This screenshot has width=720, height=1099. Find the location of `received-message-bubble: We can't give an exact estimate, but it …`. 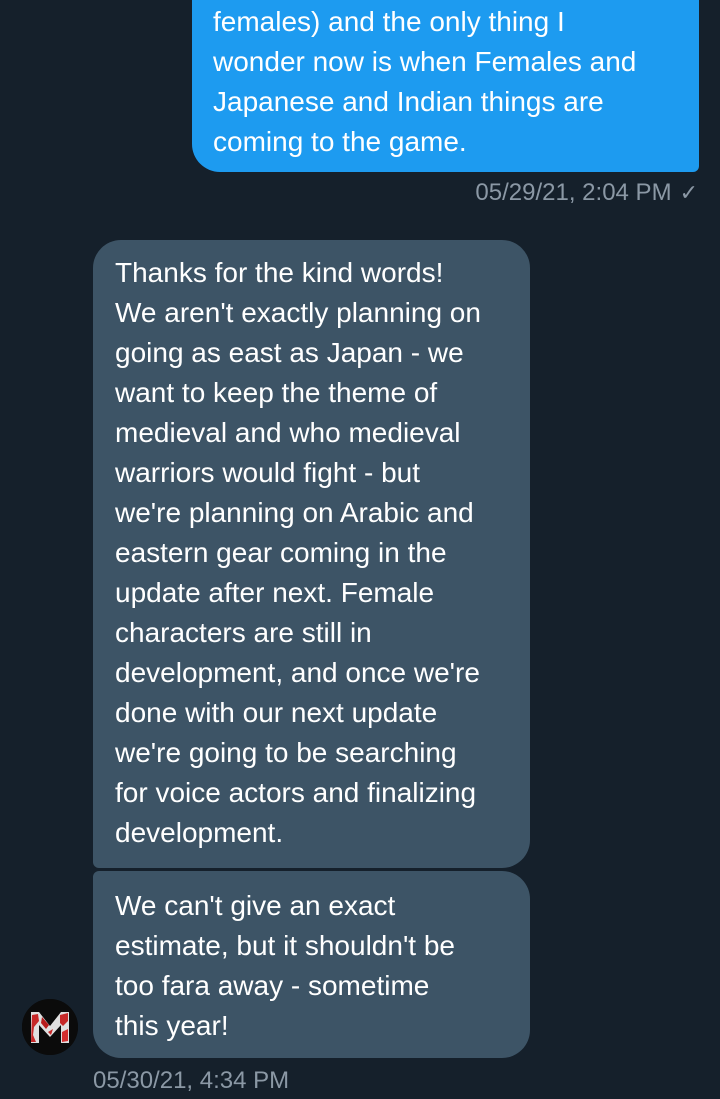

received-message-bubble: We can't give an exact estimate, but it … is located at coordinates (311, 964).